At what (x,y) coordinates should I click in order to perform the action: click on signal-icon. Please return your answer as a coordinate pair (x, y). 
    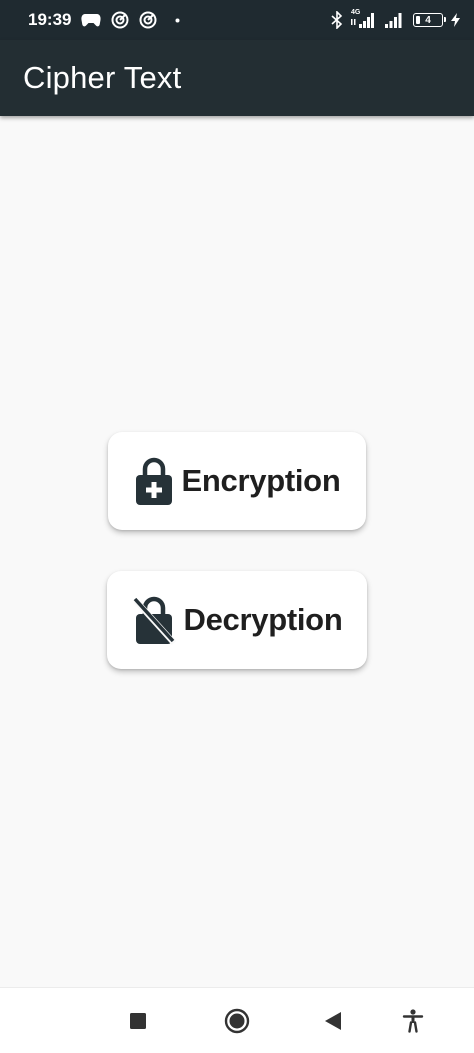
    Looking at the image, I should click on (395, 20).